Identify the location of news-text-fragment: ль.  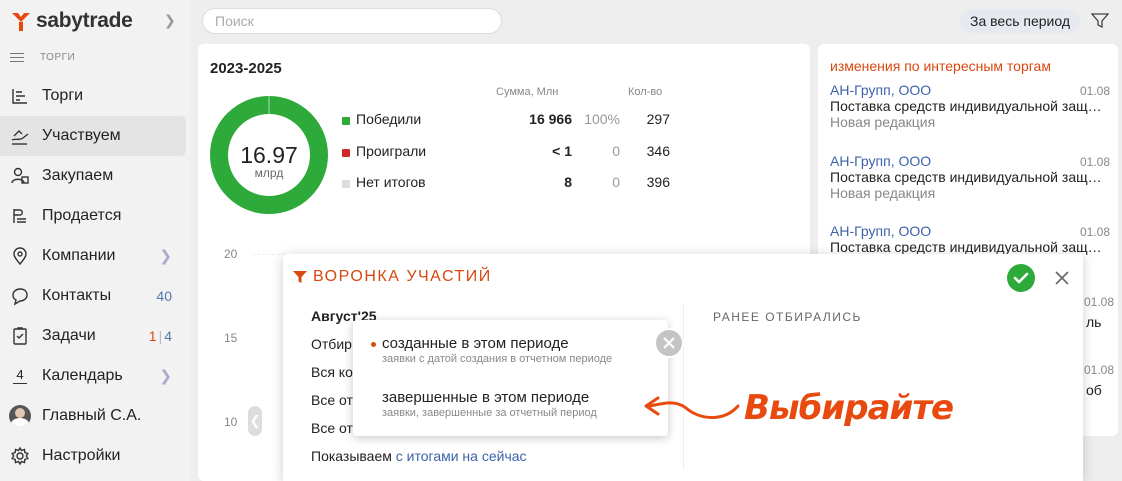
(1094, 322).